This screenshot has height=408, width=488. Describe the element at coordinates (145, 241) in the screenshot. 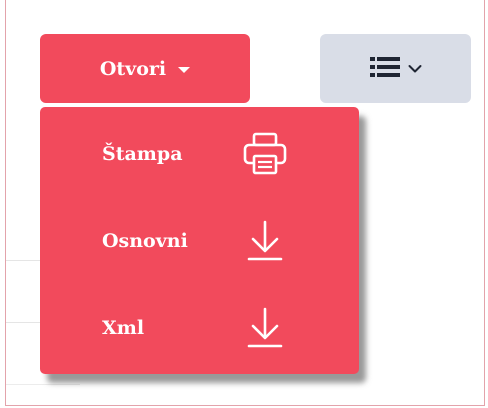

I see `menu-item-label: Osnovni` at that location.